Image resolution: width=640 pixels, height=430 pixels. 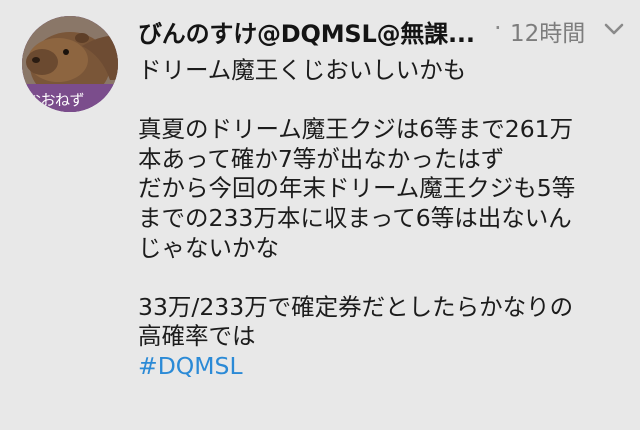 I want to click on hashtag-link: #DQMSL, so click(x=384, y=367).